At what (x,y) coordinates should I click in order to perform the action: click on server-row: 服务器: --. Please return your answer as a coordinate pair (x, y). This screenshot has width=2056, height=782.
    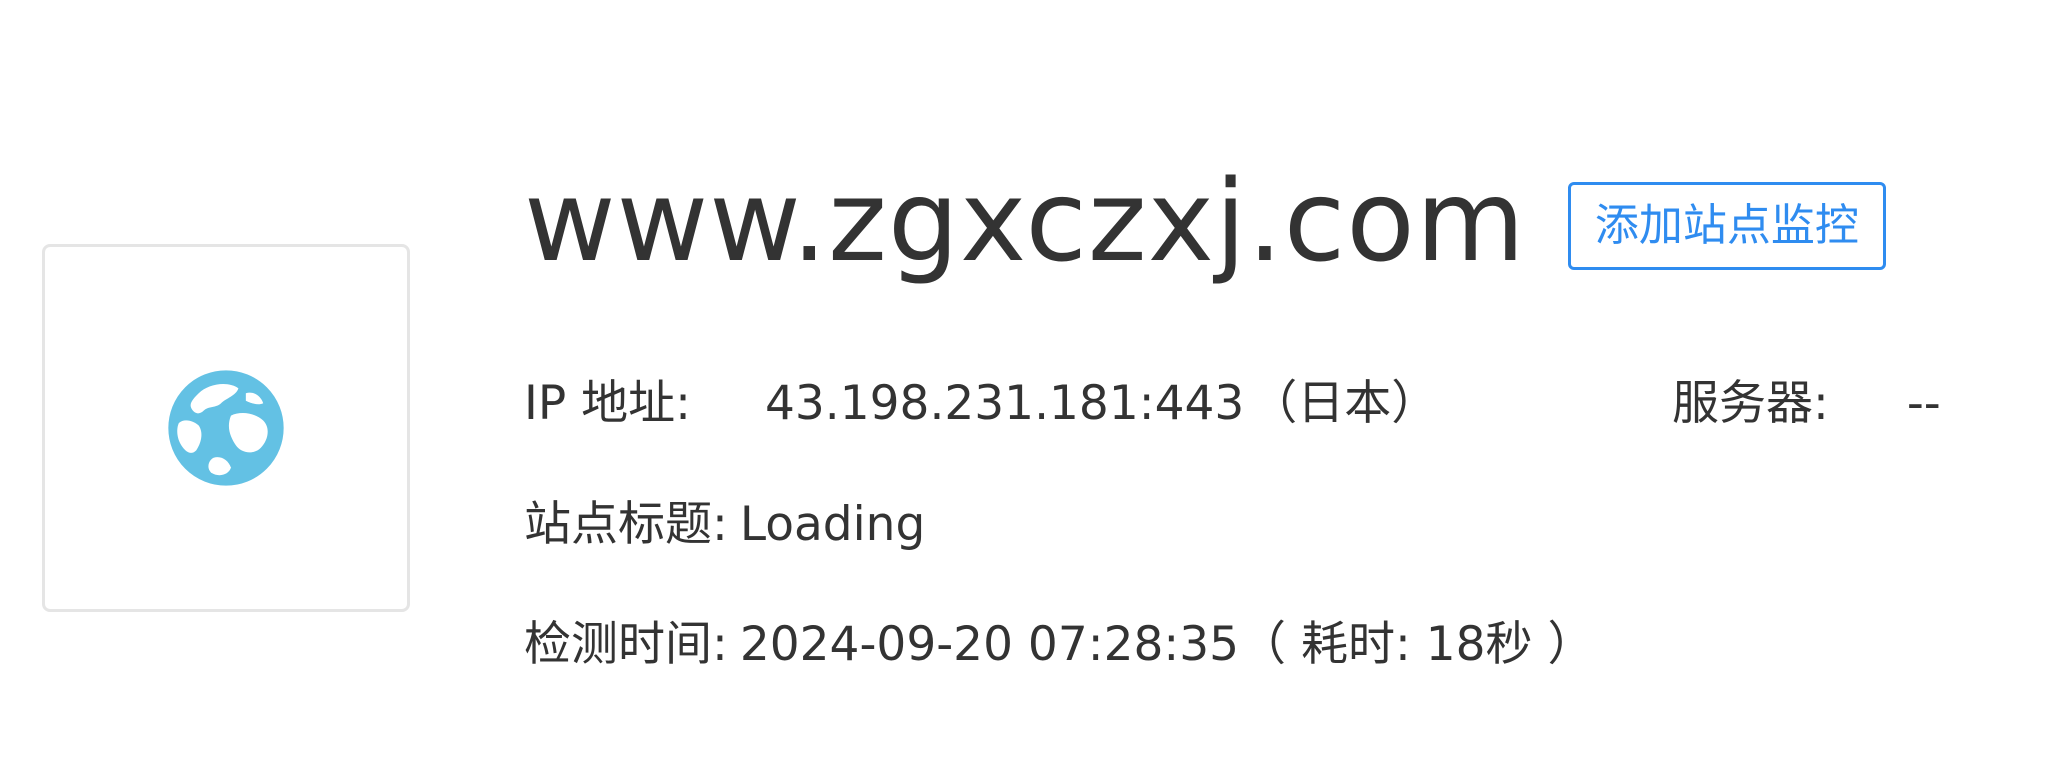
    Looking at the image, I should click on (1806, 404).